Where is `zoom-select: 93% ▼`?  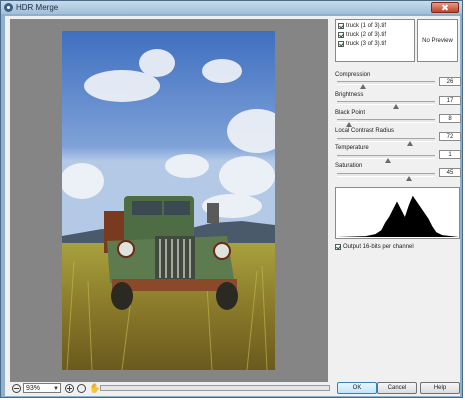
zoom-select: 93% ▼ is located at coordinates (42, 388).